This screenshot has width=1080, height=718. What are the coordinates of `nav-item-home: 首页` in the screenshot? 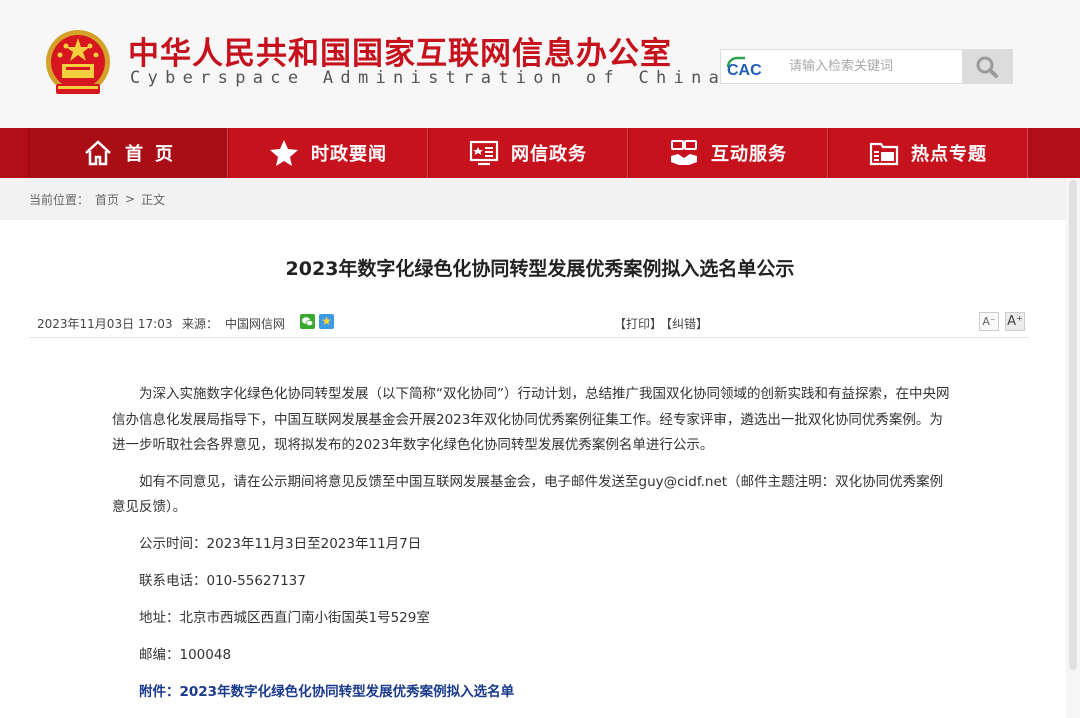 It's located at (128, 153).